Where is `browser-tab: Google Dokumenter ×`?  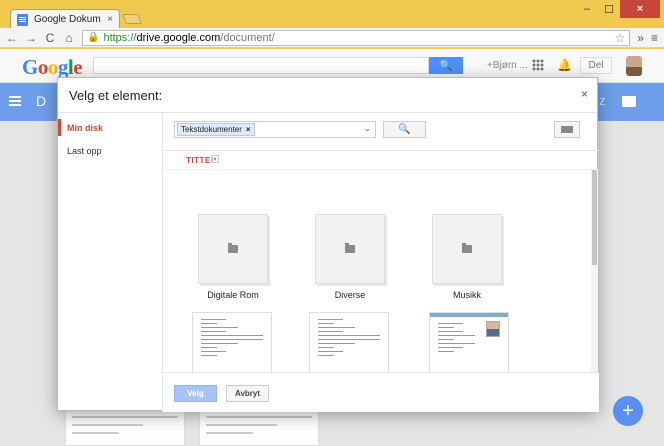
browser-tab: Google Dokumenter × is located at coordinates (65, 19).